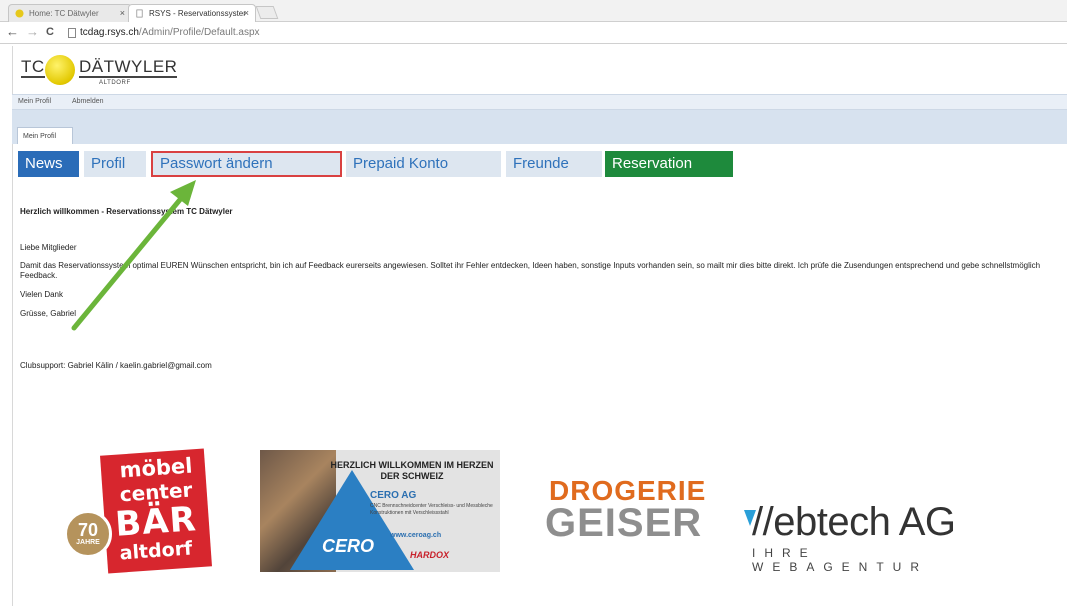  I want to click on back-arrow-icon: ←, so click(12, 32).